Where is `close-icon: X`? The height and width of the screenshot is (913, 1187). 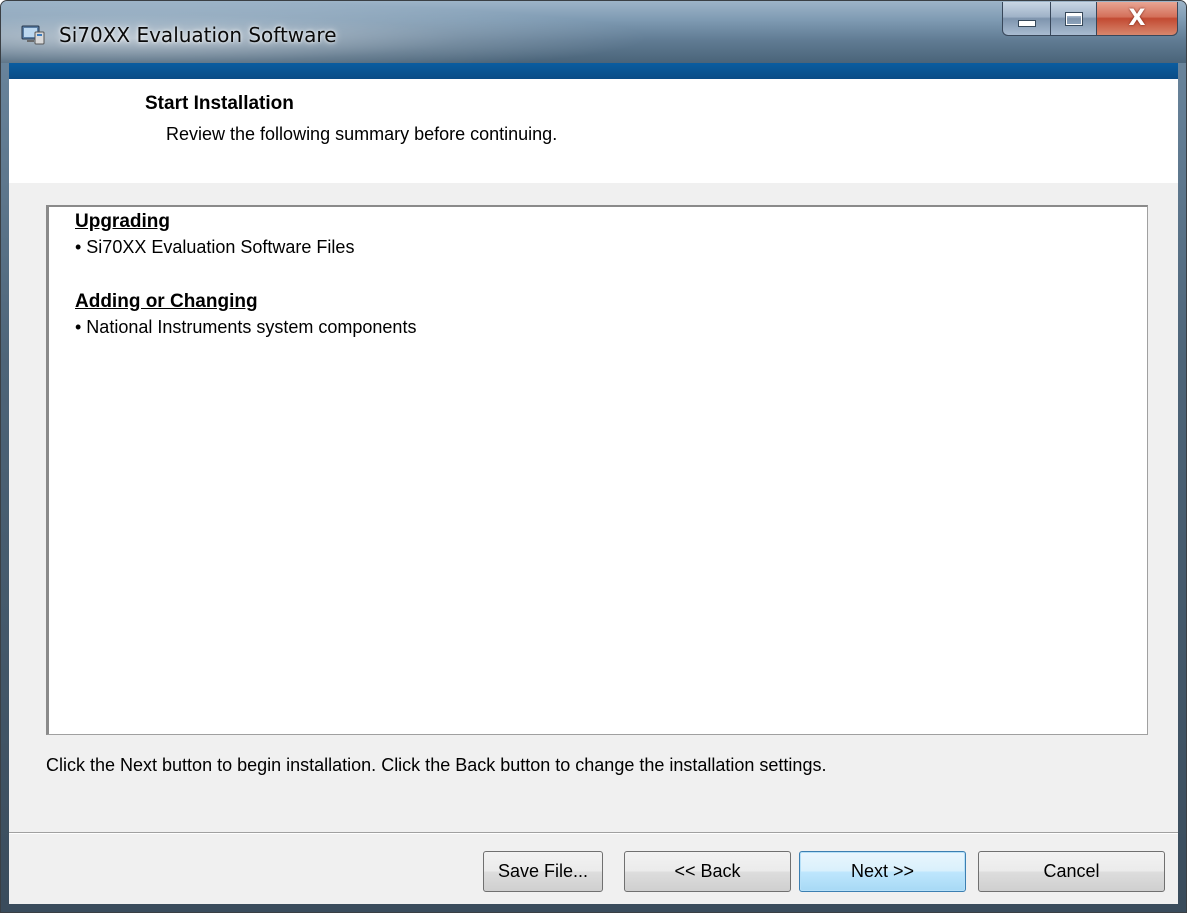 close-icon: X is located at coordinates (1137, 18).